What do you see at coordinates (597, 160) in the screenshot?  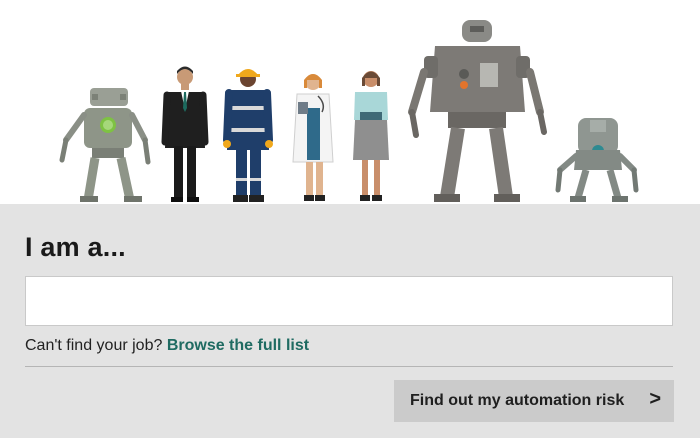 I see `small-robot-right-icon` at bounding box center [597, 160].